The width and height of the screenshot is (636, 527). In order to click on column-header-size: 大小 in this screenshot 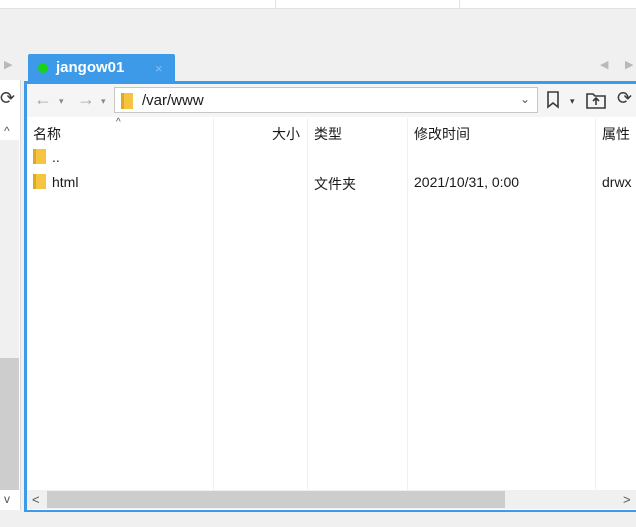, I will do `click(286, 134)`.